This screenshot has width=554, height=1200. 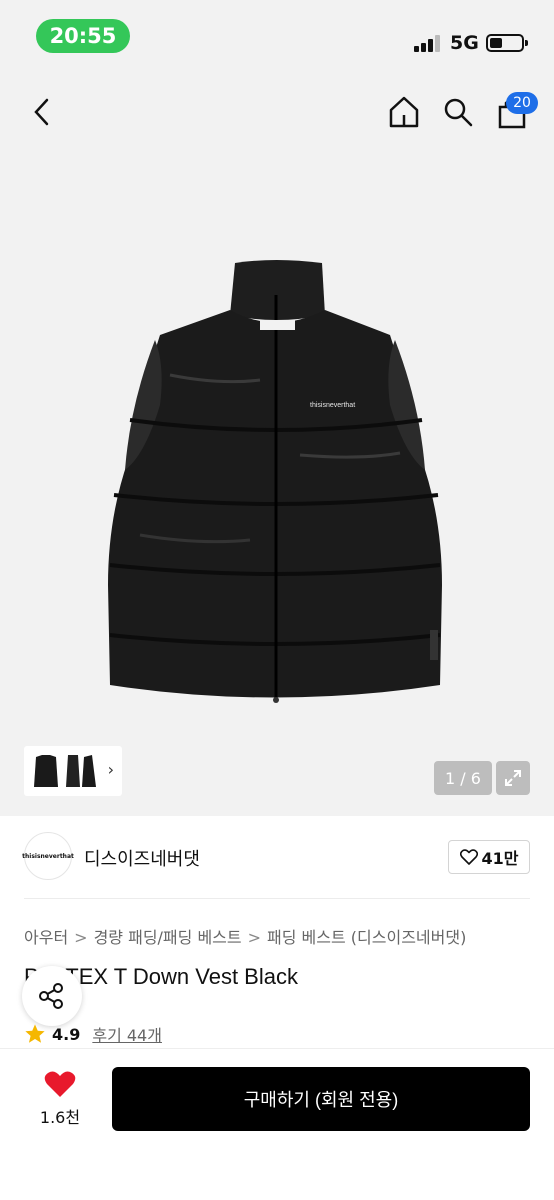 What do you see at coordinates (110, 769) in the screenshot?
I see `chevron-right-icon: ›` at bounding box center [110, 769].